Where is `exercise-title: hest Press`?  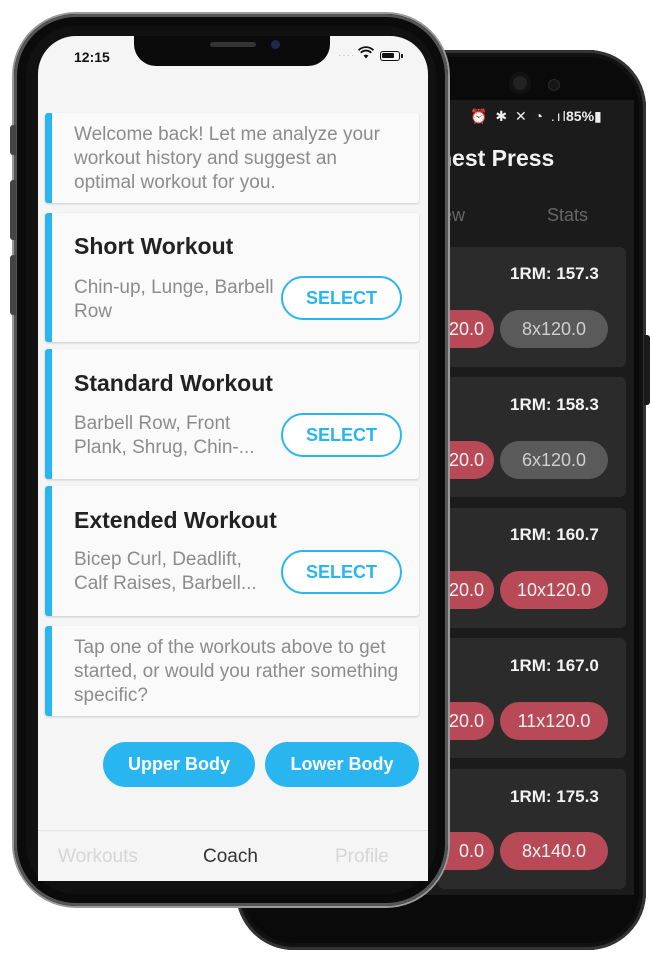 exercise-title: hest Press is located at coordinates (496, 158).